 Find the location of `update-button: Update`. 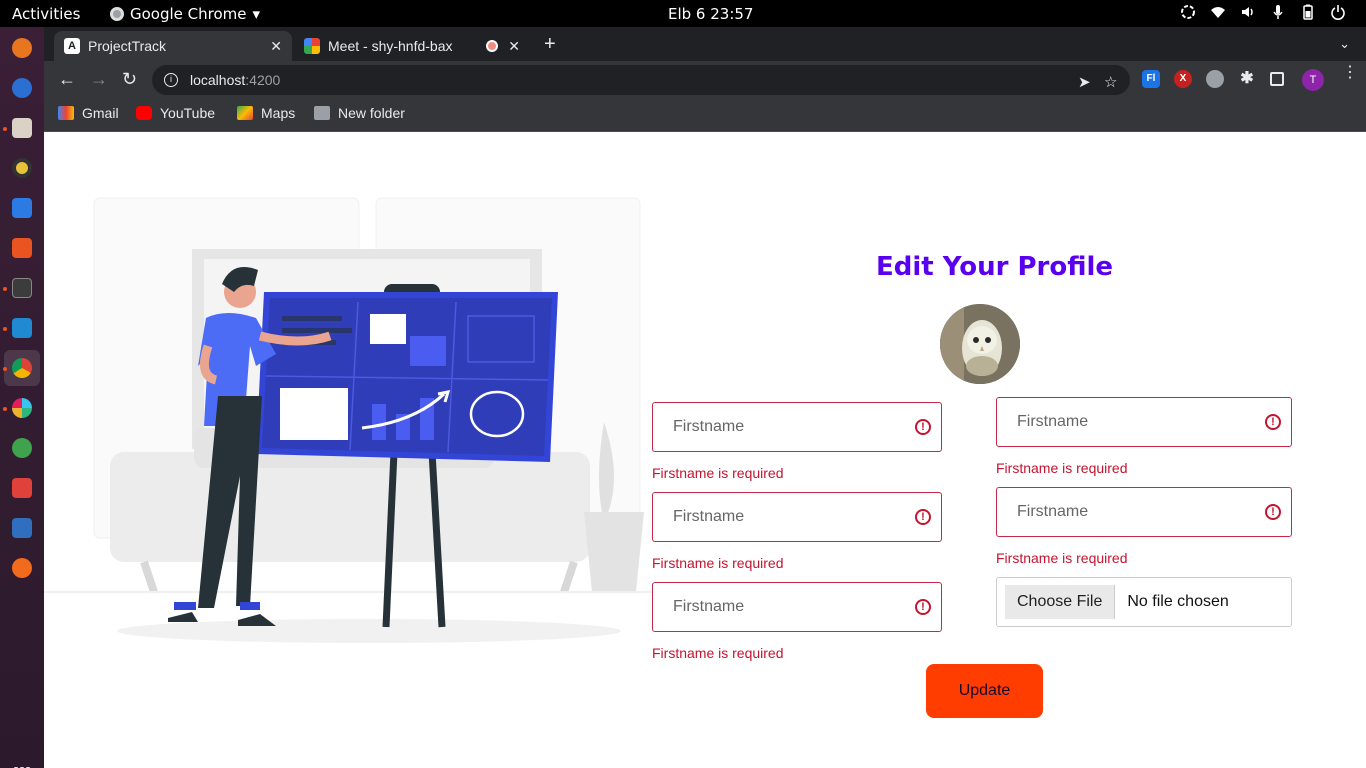

update-button: Update is located at coordinates (984, 691).